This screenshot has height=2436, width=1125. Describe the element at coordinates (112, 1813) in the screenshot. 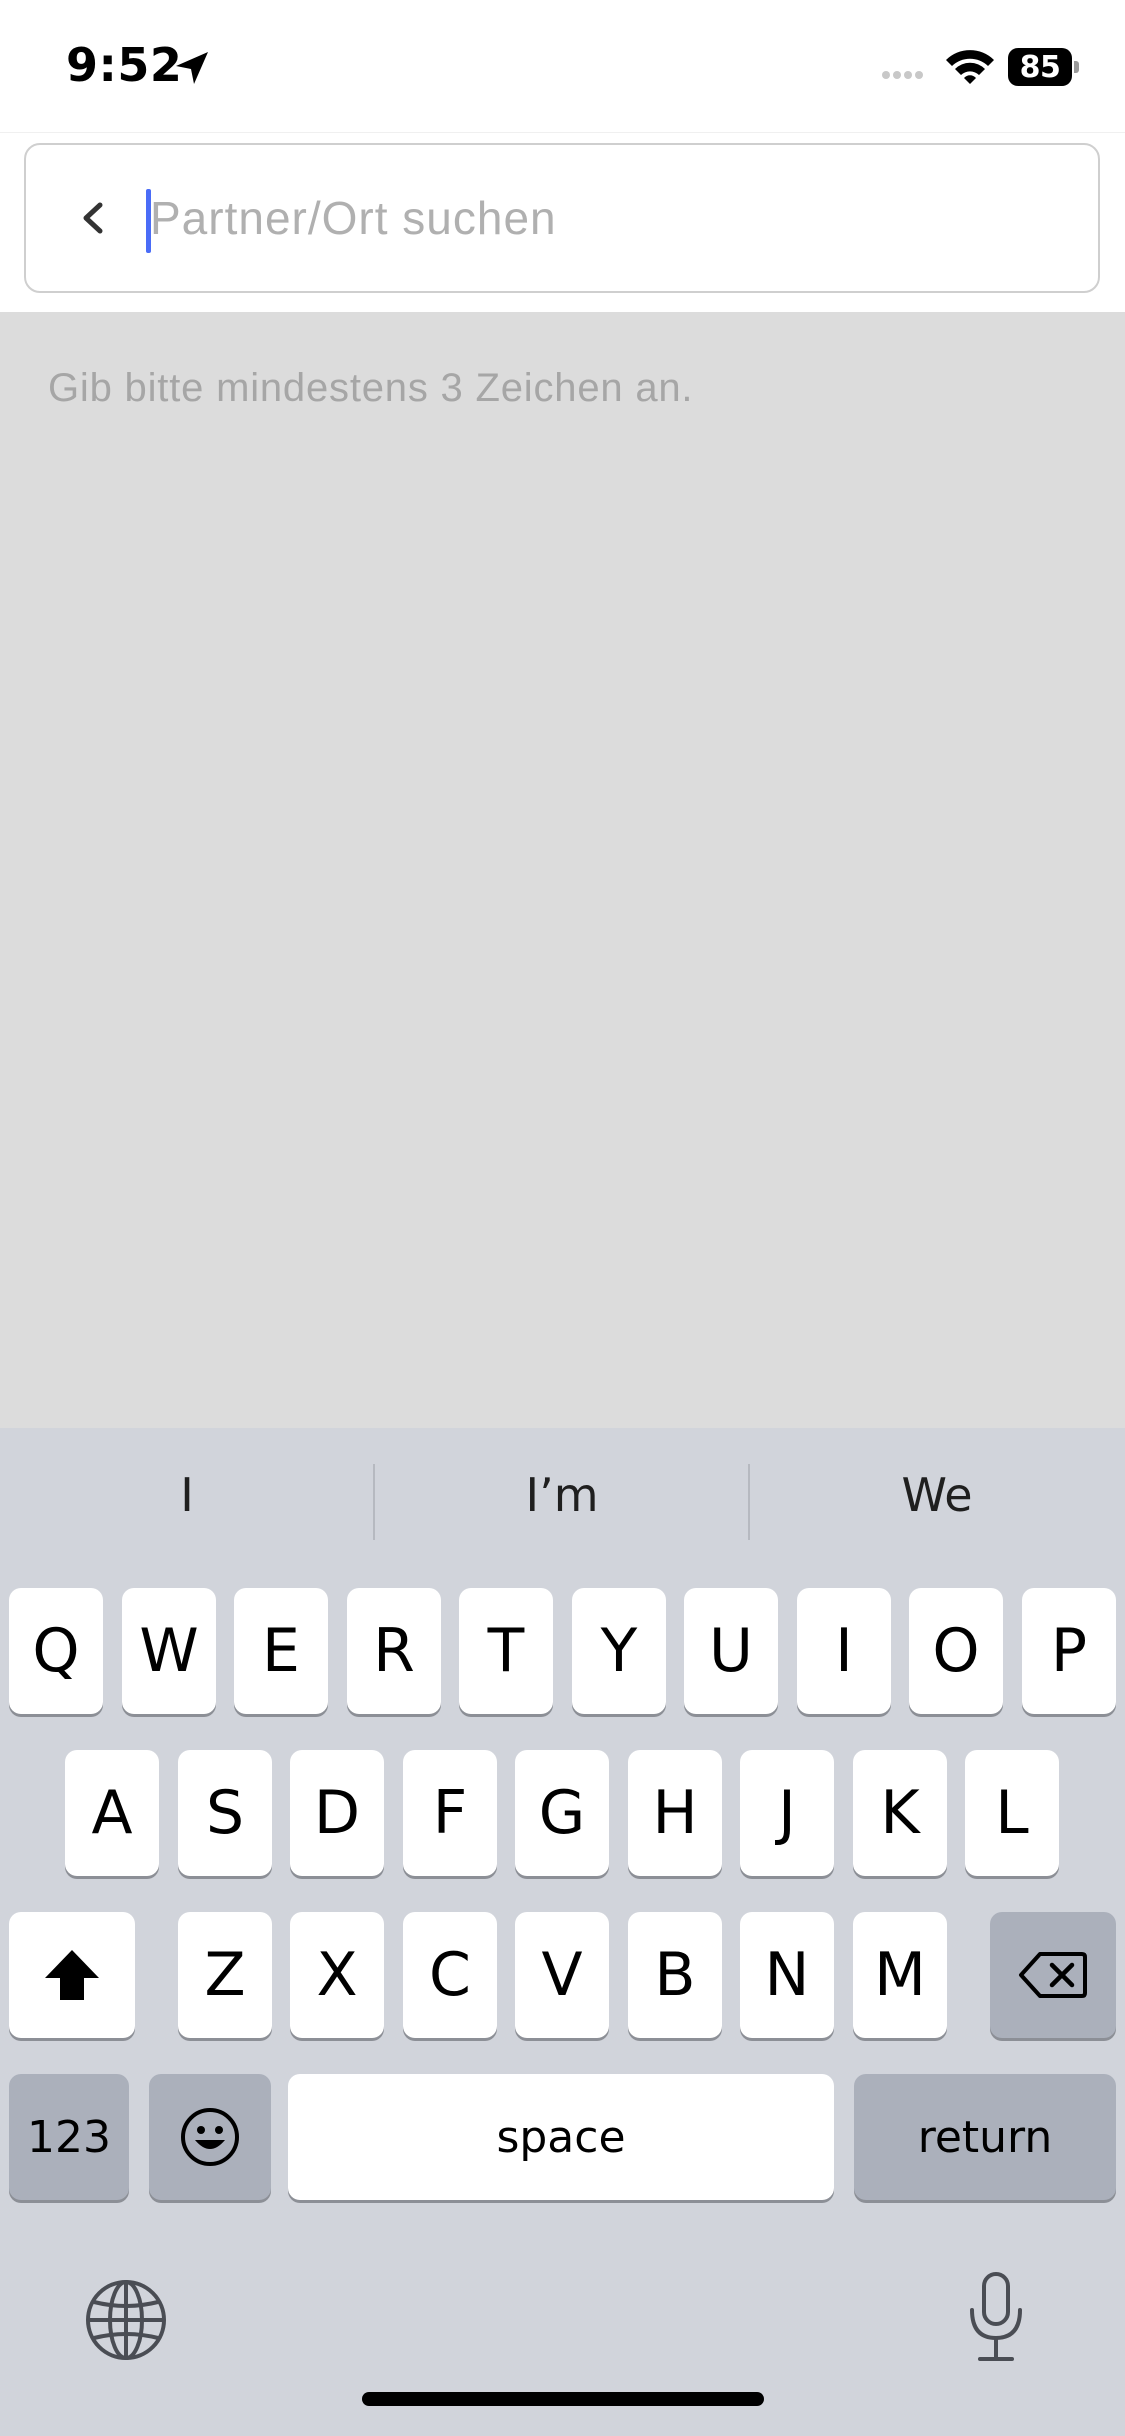

I see `key-a: A` at that location.